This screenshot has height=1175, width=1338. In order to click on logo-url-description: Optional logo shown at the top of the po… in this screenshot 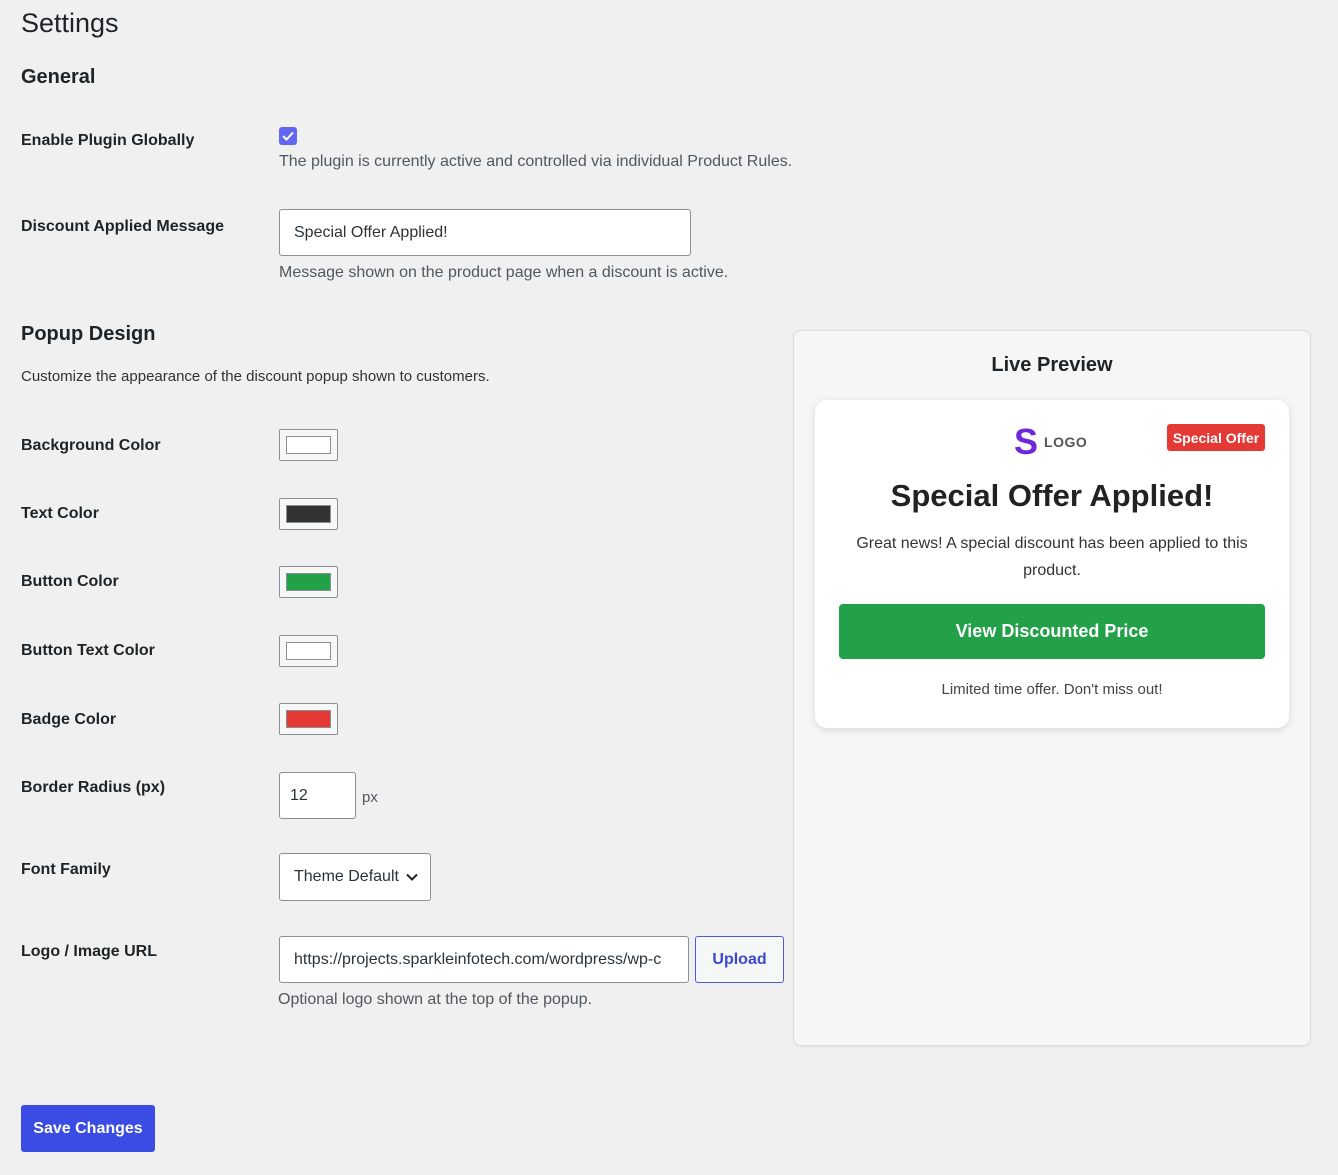, I will do `click(435, 999)`.